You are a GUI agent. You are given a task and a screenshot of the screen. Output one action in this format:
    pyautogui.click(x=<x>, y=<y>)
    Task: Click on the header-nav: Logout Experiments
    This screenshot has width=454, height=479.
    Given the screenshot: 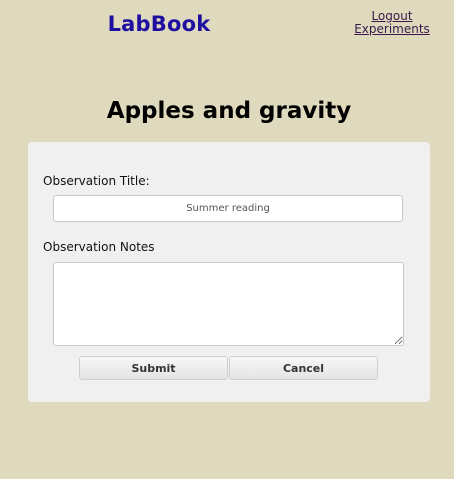 What is the action you would take?
    pyautogui.click(x=392, y=23)
    